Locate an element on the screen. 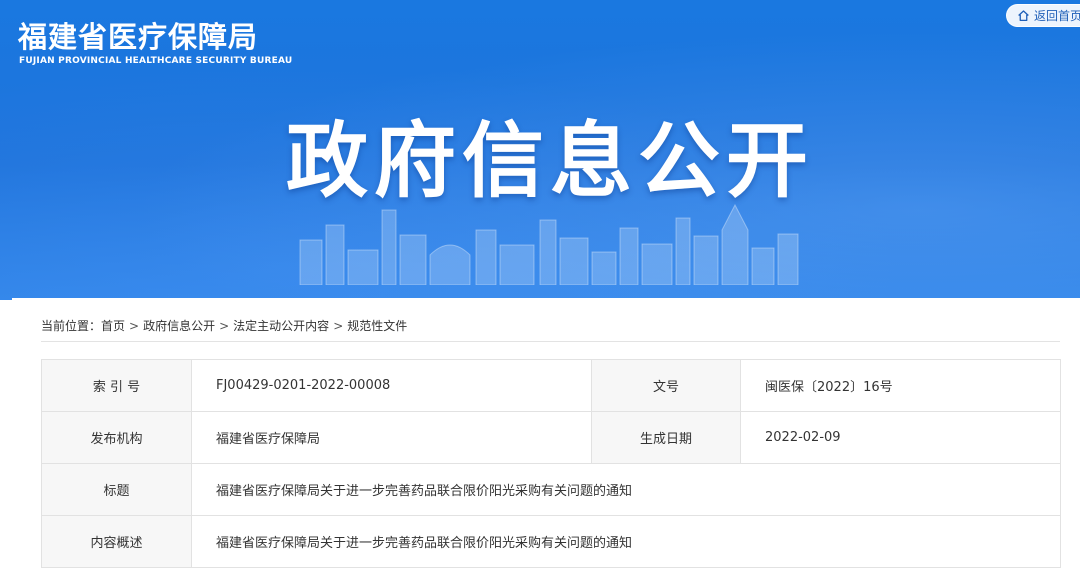 Image resolution: width=1080 pixels, height=580 pixels. breadcrumb-normative-docs: 规范性文件 is located at coordinates (377, 326).